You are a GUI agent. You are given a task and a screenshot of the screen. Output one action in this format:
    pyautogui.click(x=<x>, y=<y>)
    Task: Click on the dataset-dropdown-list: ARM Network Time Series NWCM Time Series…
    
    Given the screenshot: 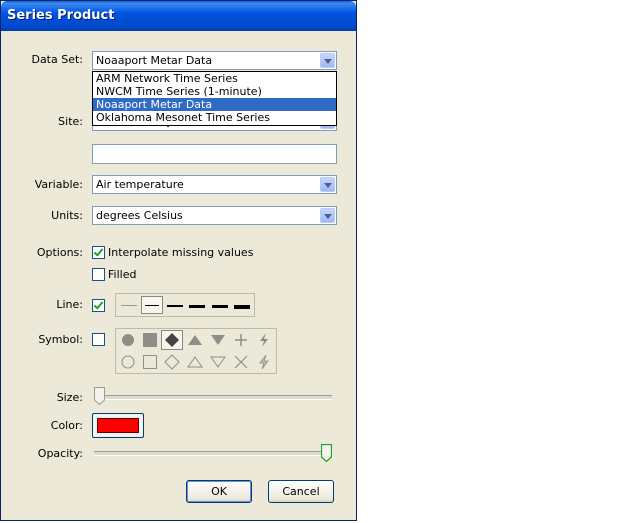 What is the action you would take?
    pyautogui.click(x=214, y=98)
    